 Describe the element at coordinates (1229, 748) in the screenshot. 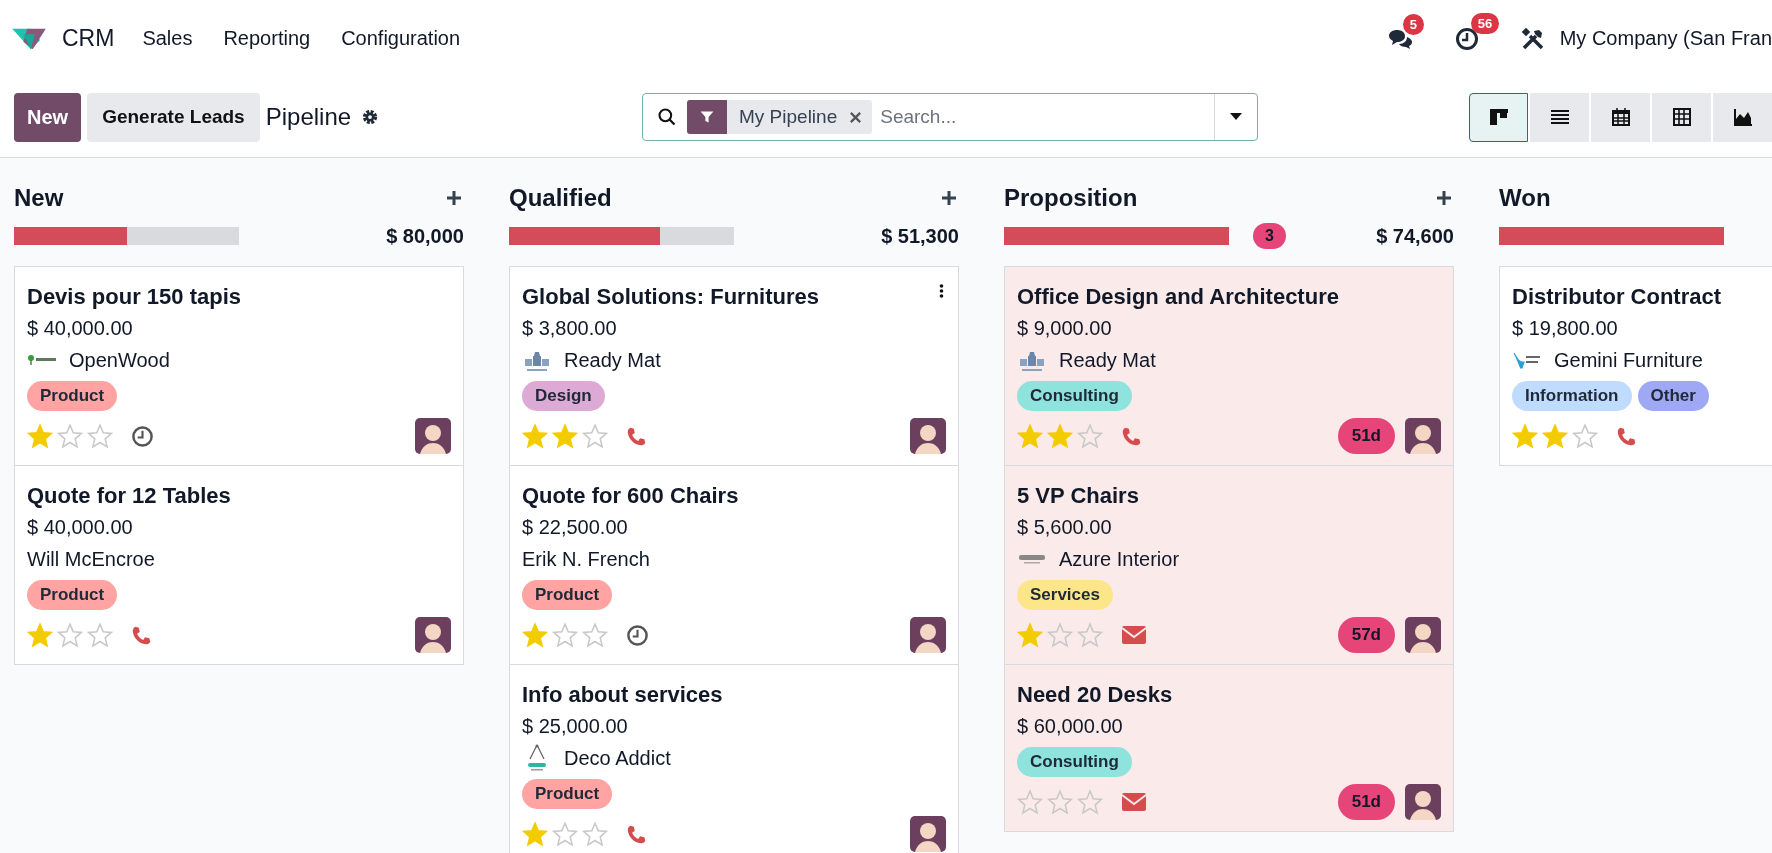

I see `lead-card: Need 20 Desks $ 60,000.00 Consulting 51d` at that location.